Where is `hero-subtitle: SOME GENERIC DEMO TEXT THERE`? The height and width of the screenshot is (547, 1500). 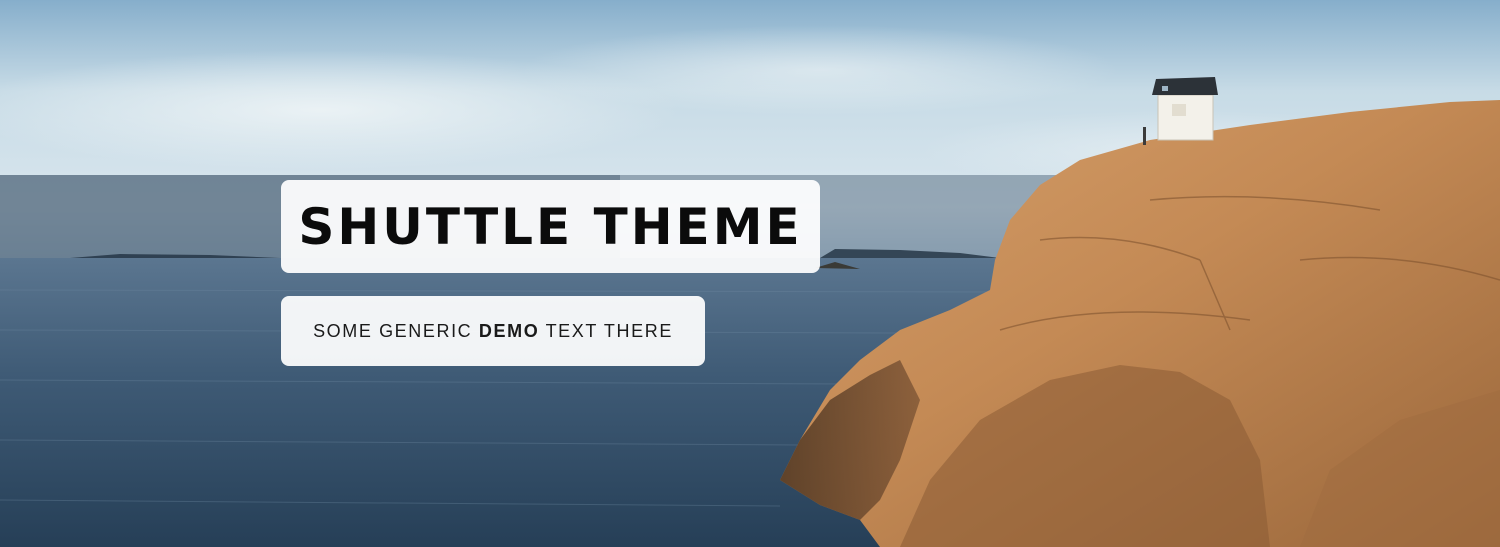
hero-subtitle: SOME GENERIC DEMO TEXT THERE is located at coordinates (493, 331).